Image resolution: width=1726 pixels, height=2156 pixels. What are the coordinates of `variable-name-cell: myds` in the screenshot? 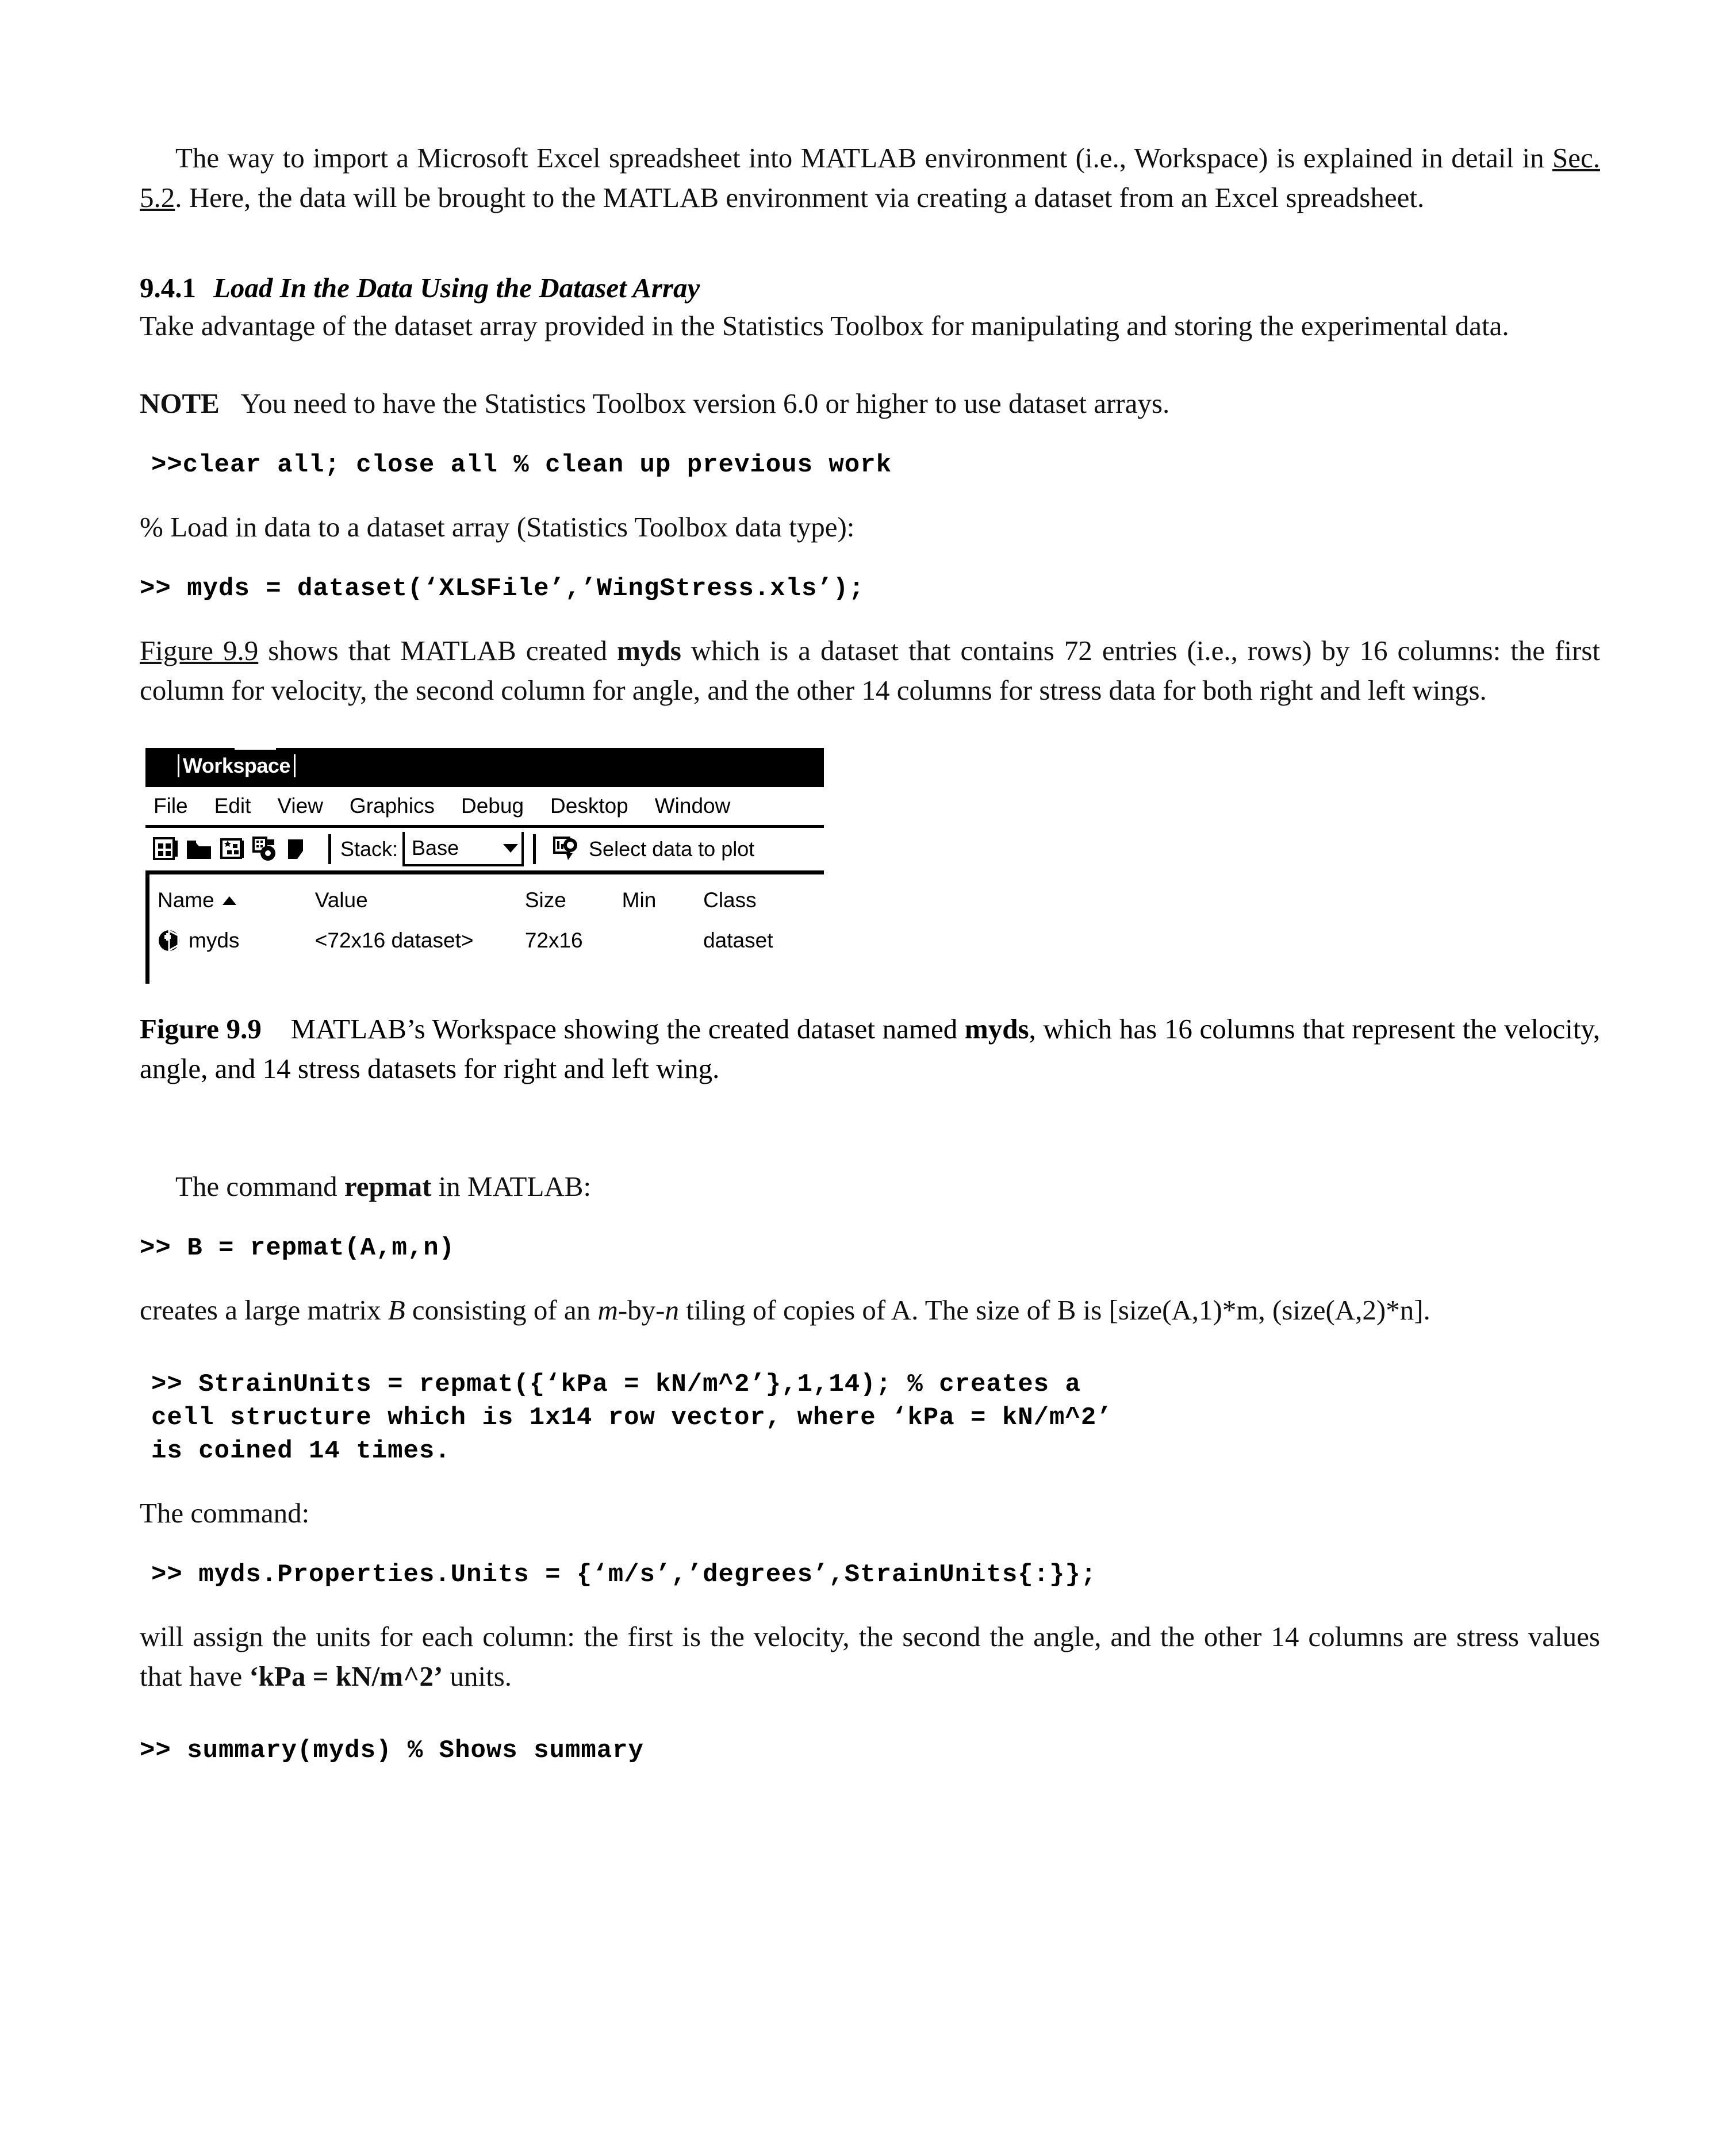 It's located at (237, 940).